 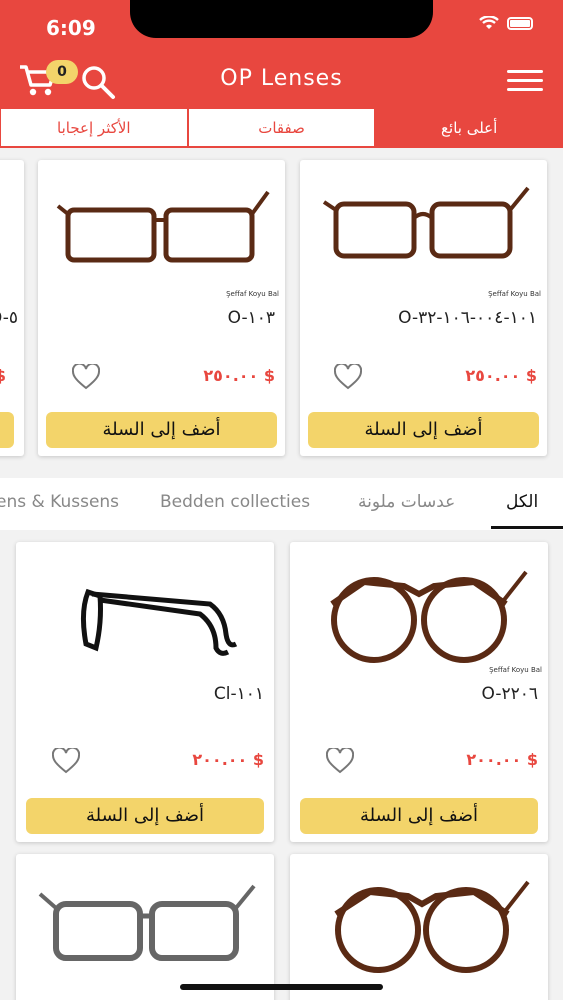 What do you see at coordinates (238, 694) in the screenshot?
I see `product-name: Cl-١٠١` at bounding box center [238, 694].